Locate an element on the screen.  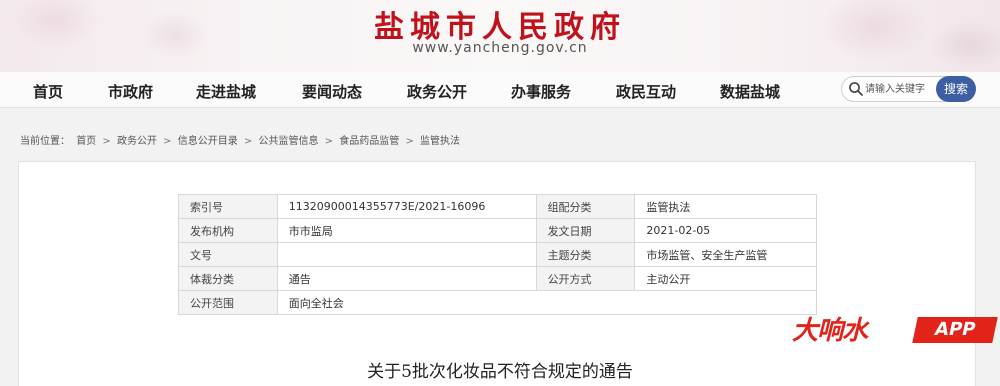
nav-item-home: 首页 is located at coordinates (48, 91).